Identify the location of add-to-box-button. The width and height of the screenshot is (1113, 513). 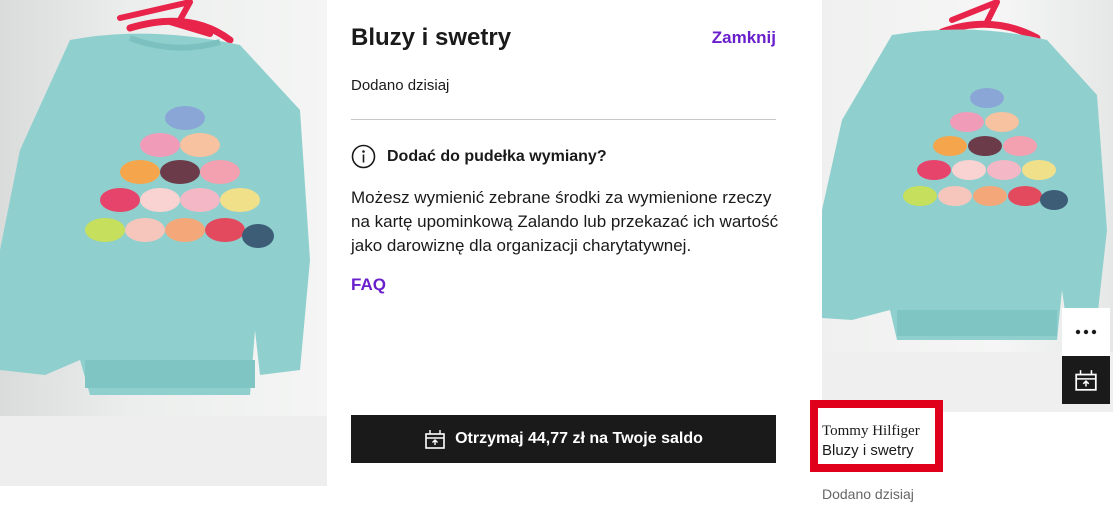
(1086, 380).